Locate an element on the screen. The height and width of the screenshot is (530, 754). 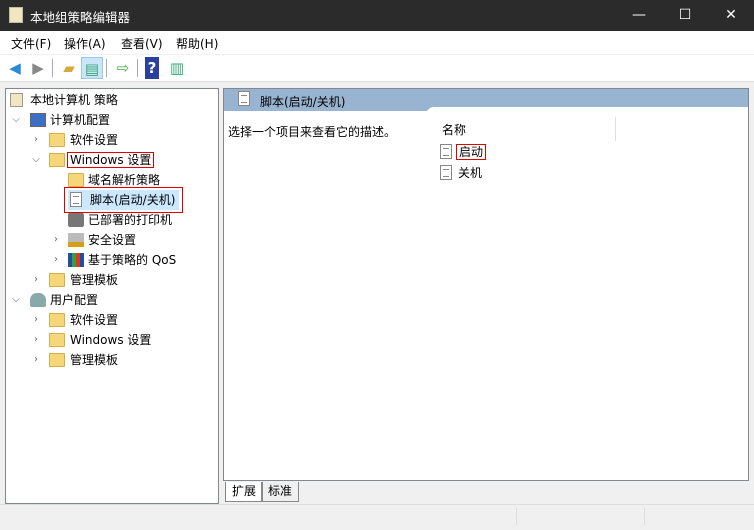
bar-chart-icon is located at coordinates (76, 260).